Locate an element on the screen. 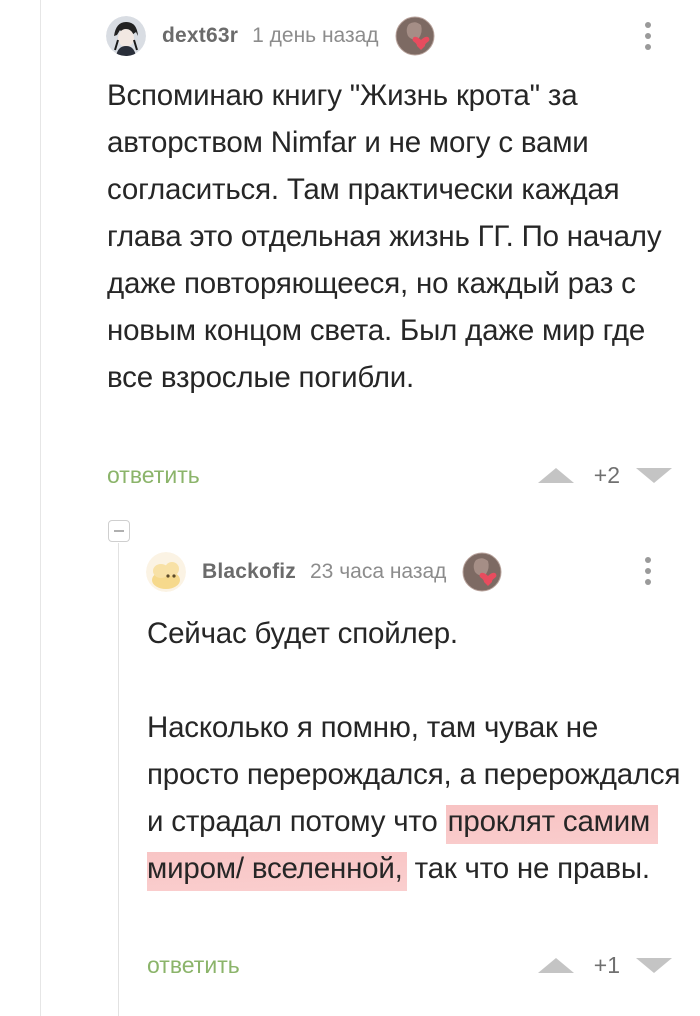  author-name: Blackofiz is located at coordinates (249, 572).